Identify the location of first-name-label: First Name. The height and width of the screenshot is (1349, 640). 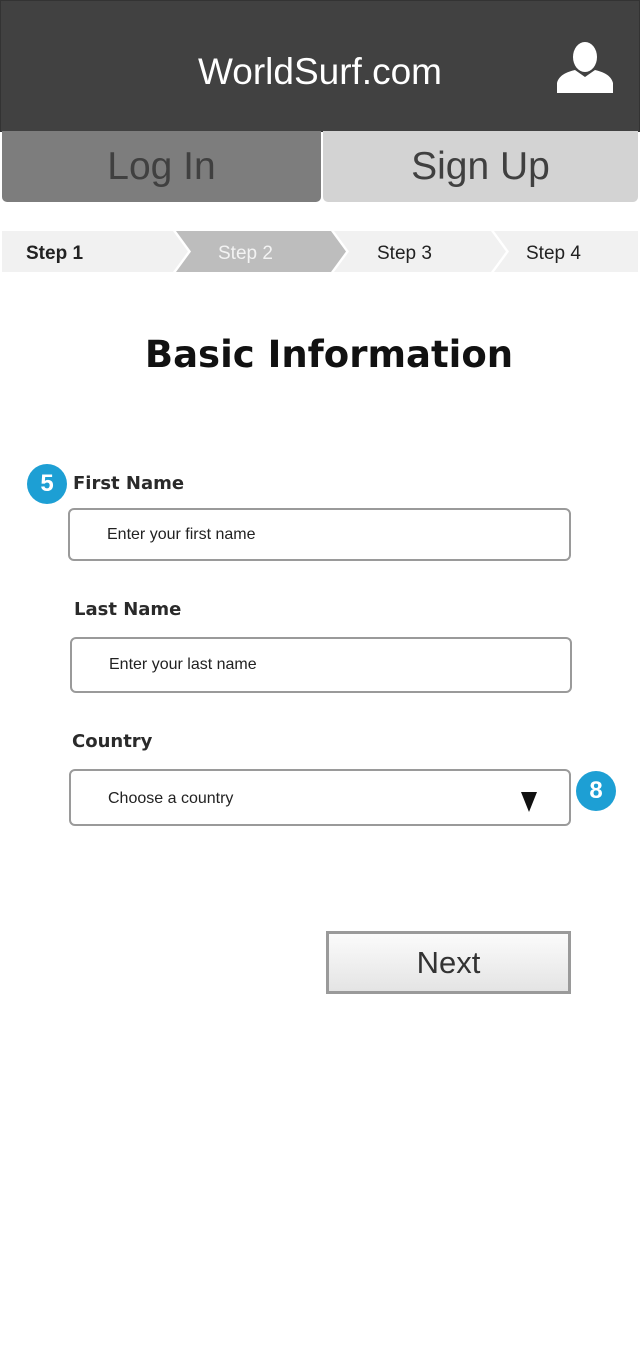
(129, 483).